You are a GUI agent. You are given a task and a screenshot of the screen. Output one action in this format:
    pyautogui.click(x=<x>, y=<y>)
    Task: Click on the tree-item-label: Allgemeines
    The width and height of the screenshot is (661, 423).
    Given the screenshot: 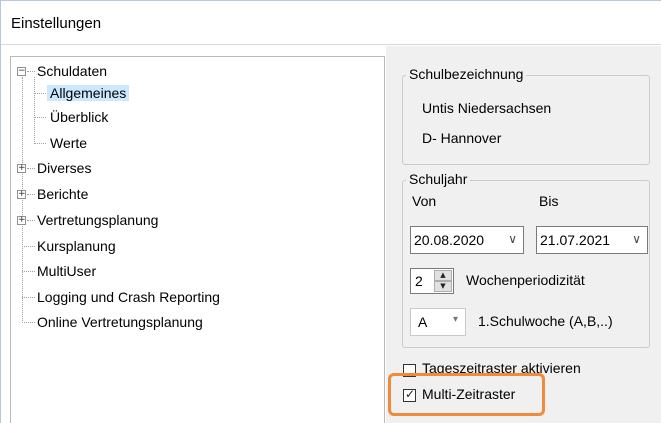 What is the action you would take?
    pyautogui.click(x=88, y=93)
    